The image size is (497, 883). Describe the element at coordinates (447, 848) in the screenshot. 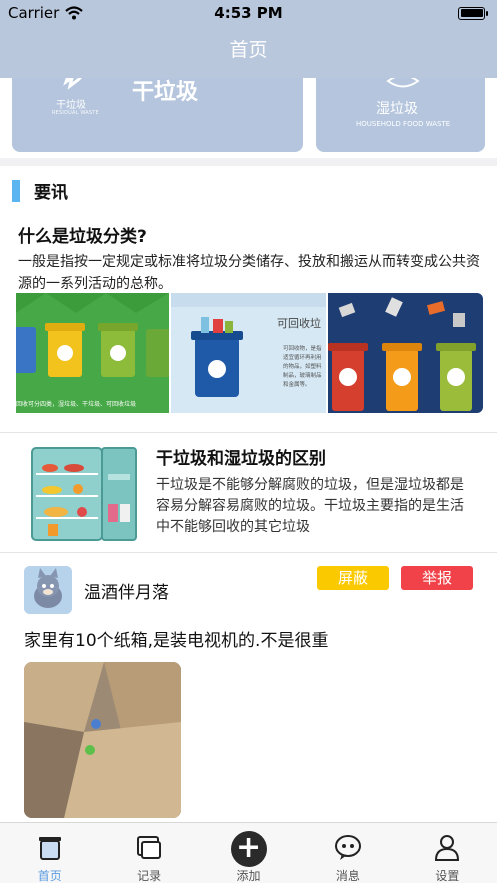

I see `settings-user-icon` at that location.